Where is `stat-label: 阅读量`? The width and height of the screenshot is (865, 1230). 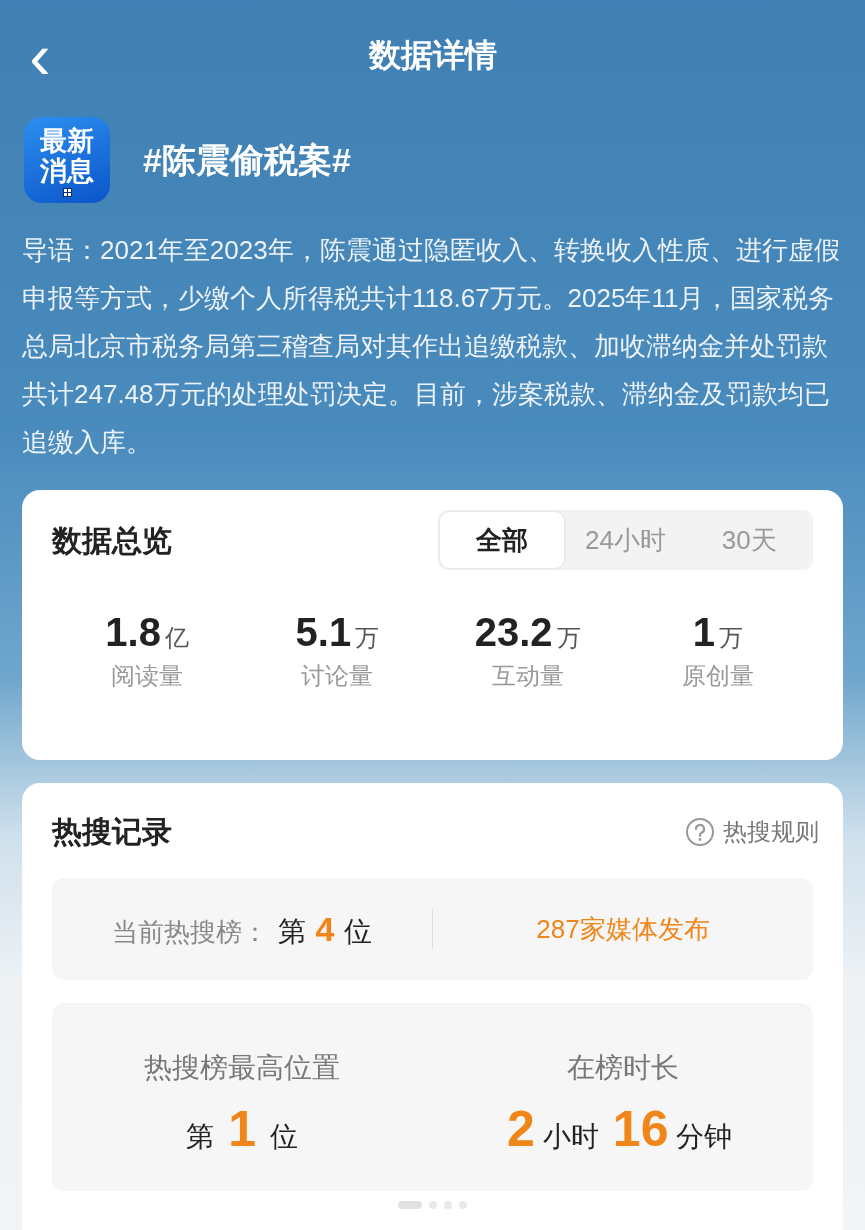 stat-label: 阅读量 is located at coordinates (147, 676).